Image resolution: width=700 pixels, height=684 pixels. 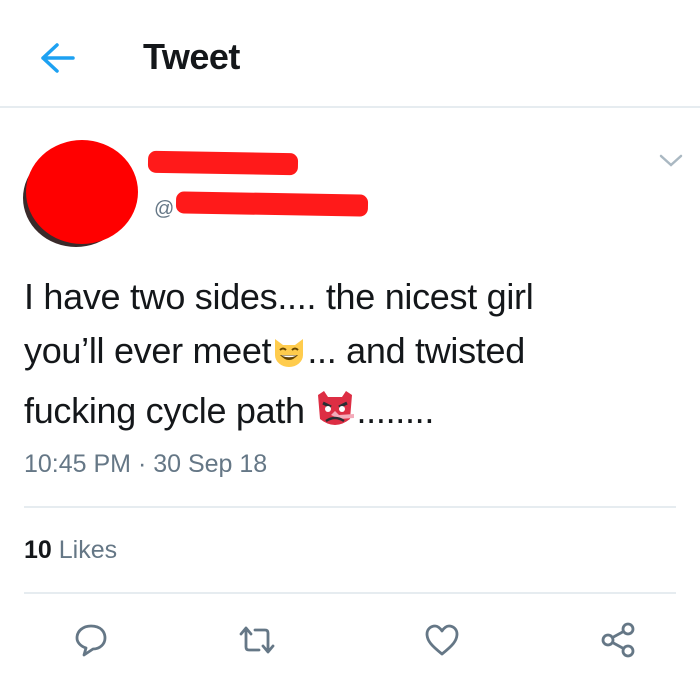 I want to click on chevron-down-icon, so click(x=671, y=160).